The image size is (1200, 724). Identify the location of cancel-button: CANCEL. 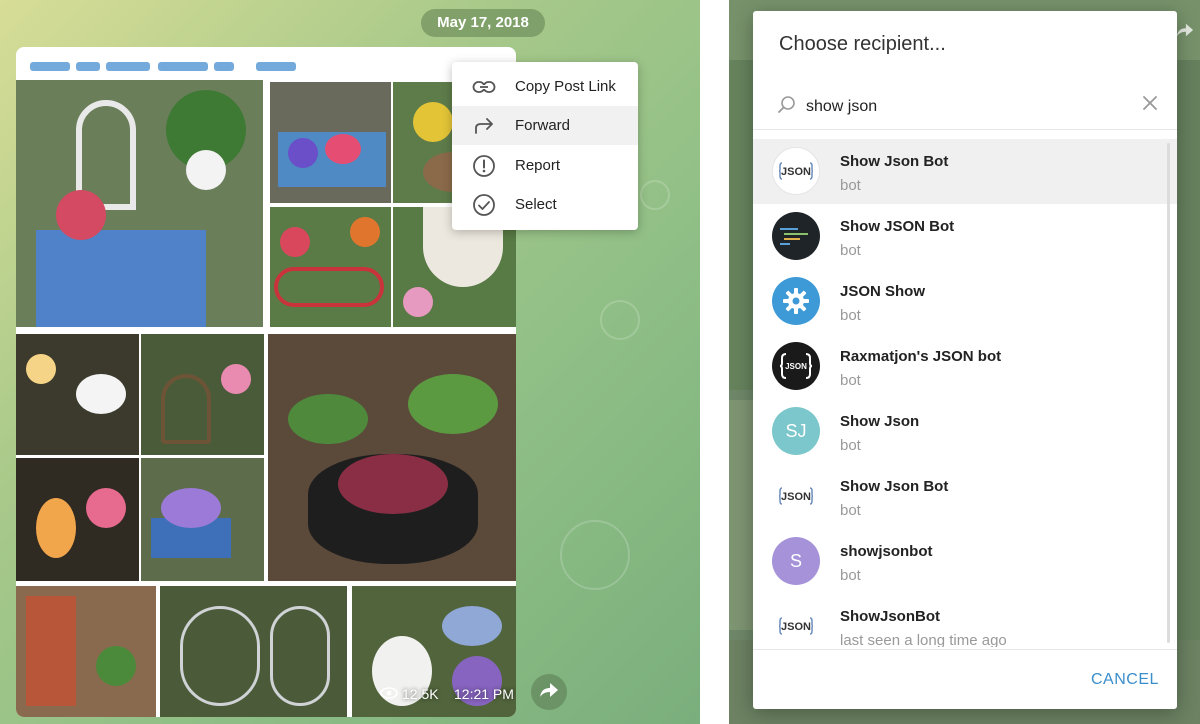
(1125, 680).